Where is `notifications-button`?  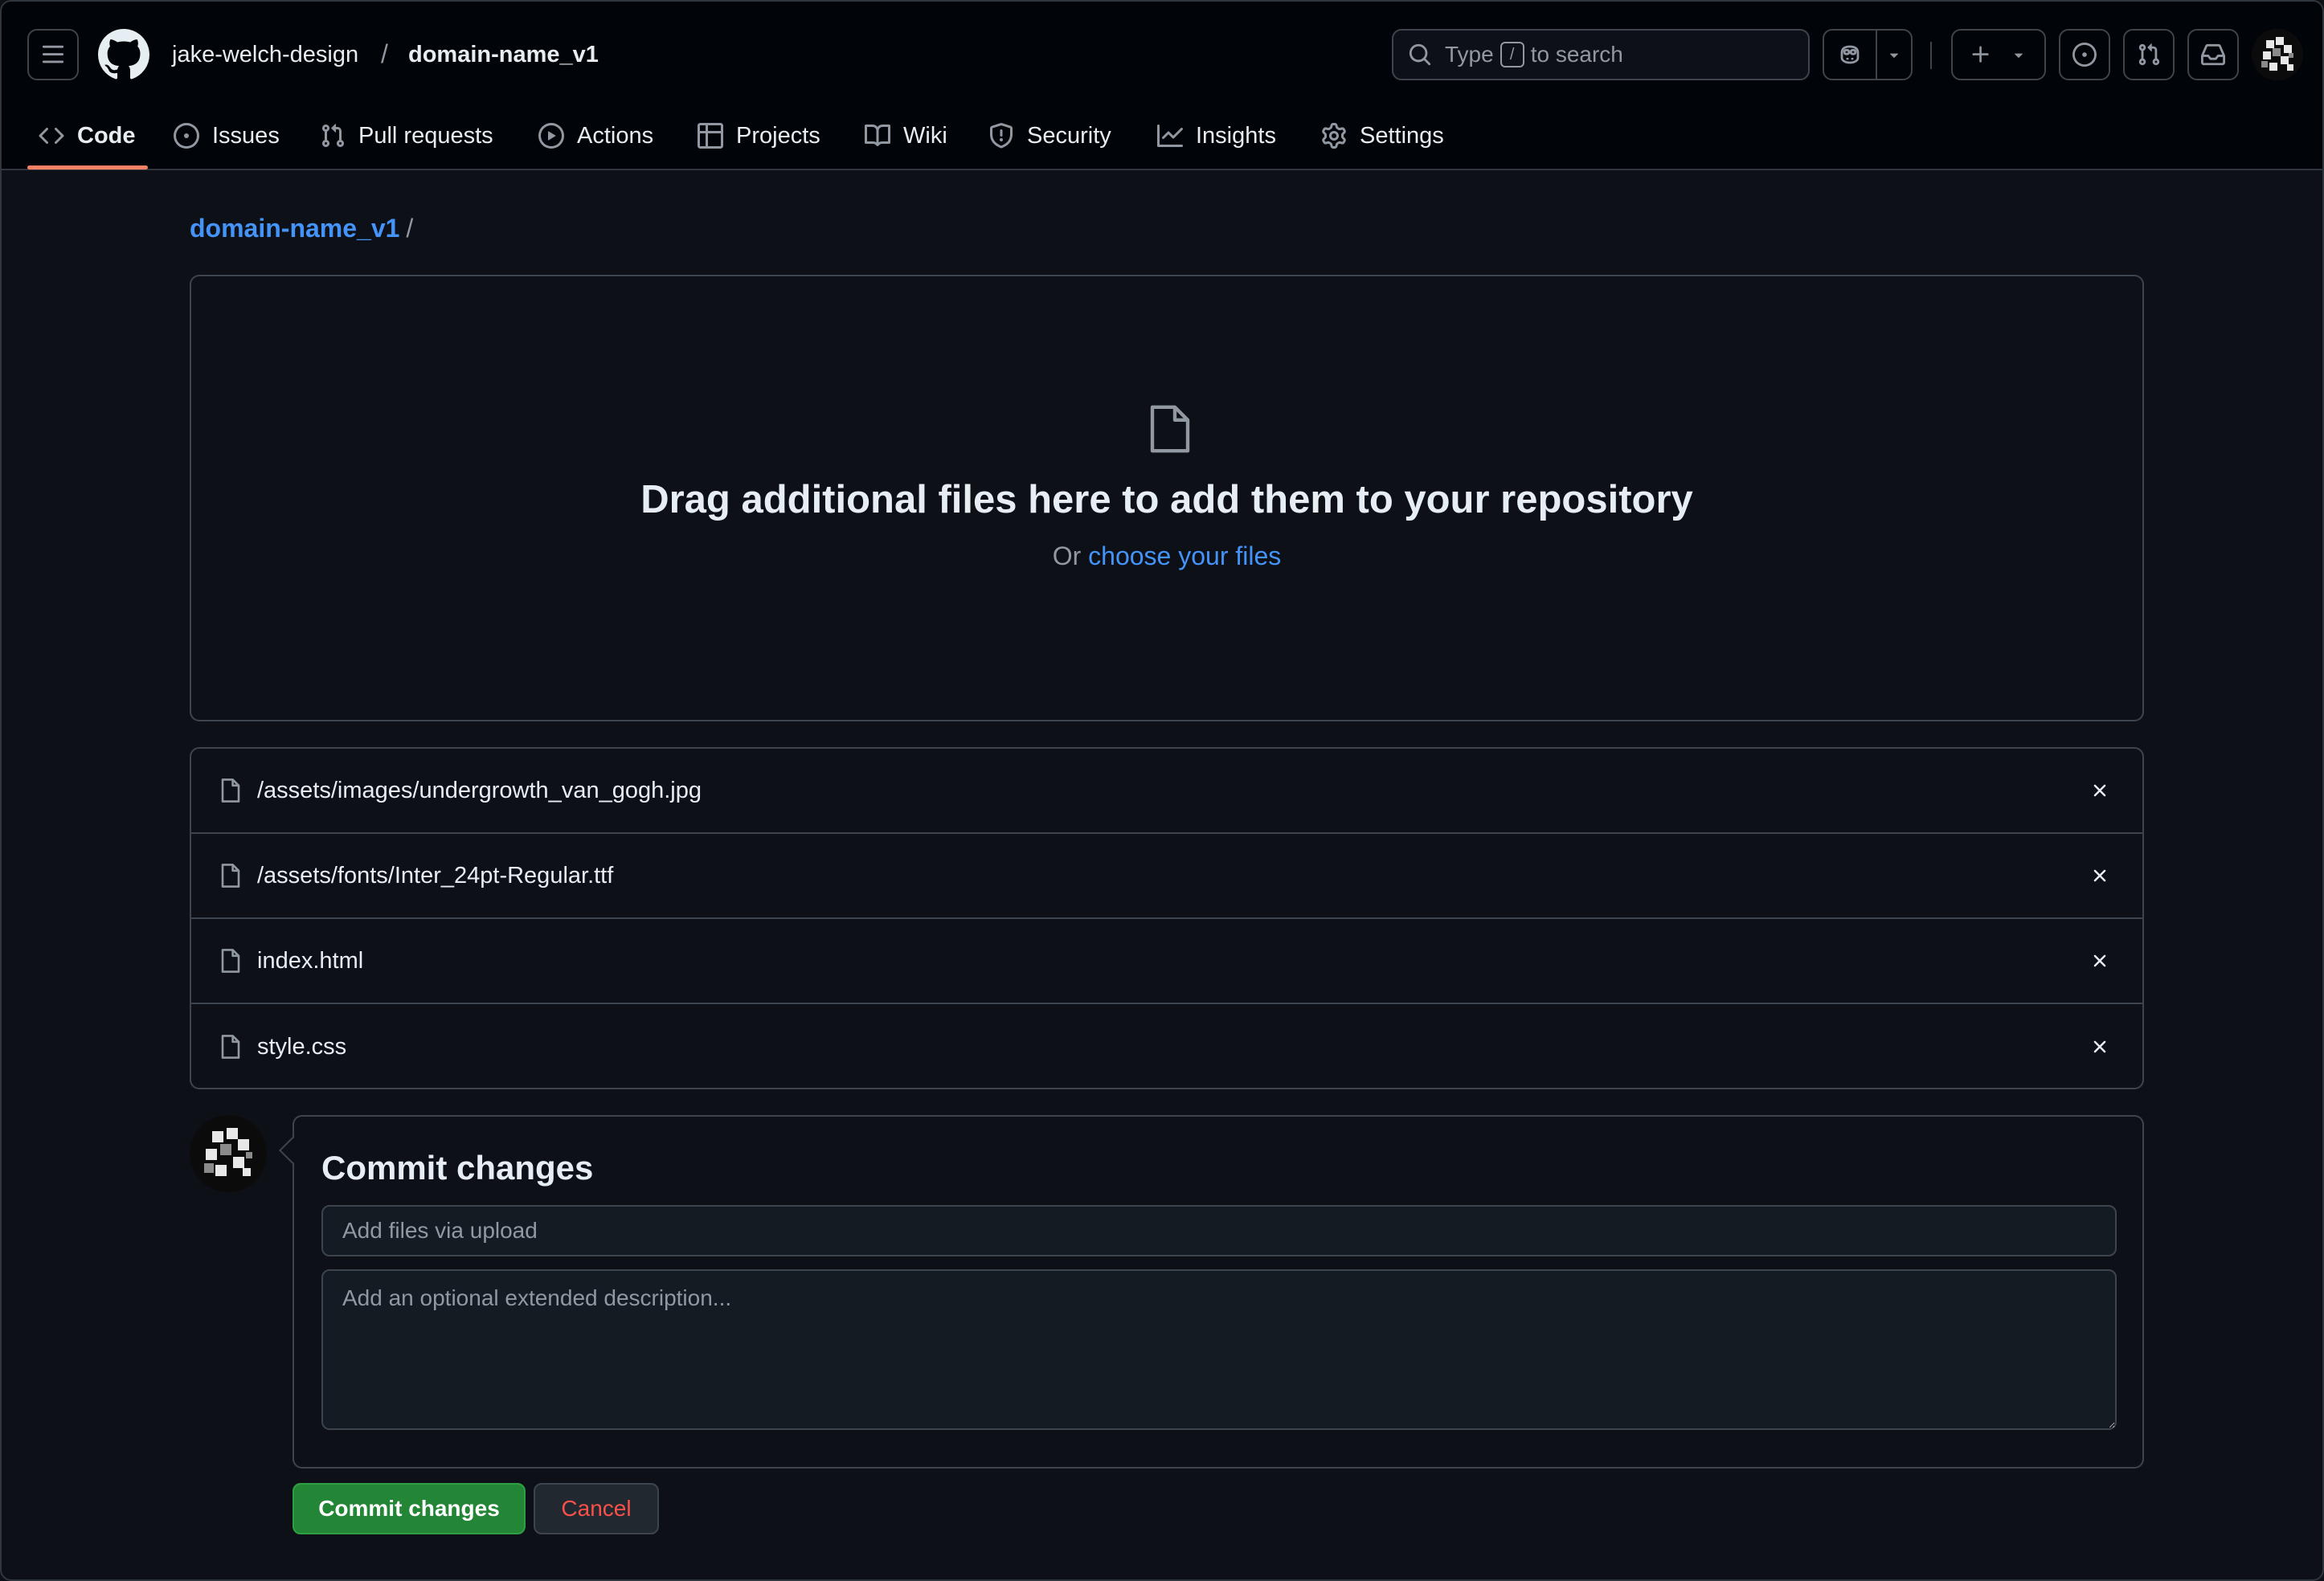
notifications-button is located at coordinates (2213, 54).